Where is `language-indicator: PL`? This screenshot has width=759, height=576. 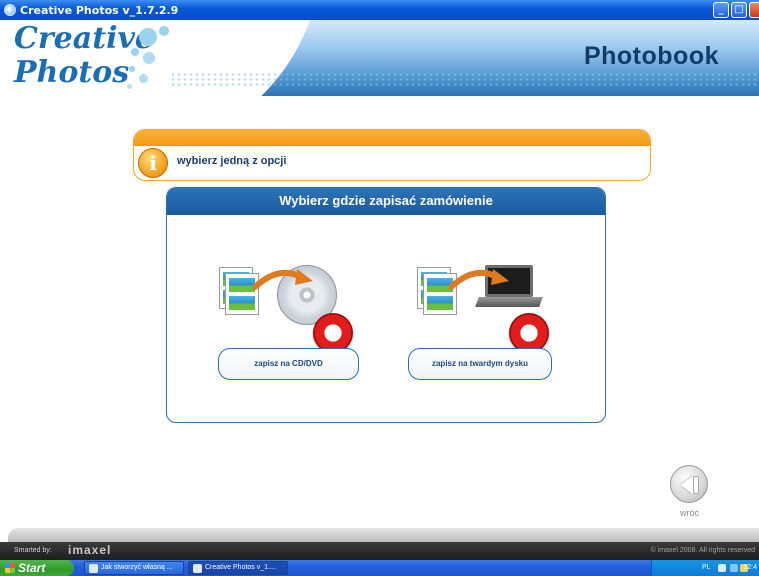
language-indicator: PL is located at coordinates (706, 568).